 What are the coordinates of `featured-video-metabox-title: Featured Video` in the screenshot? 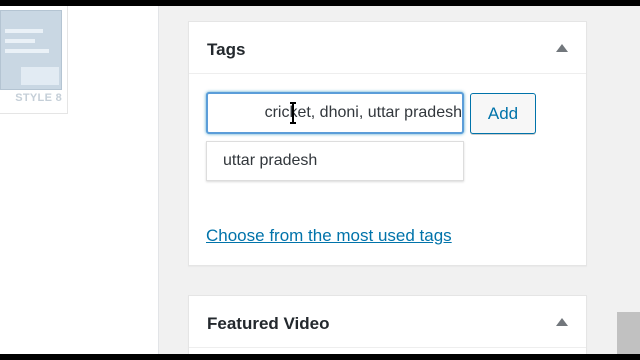 It's located at (268, 323).